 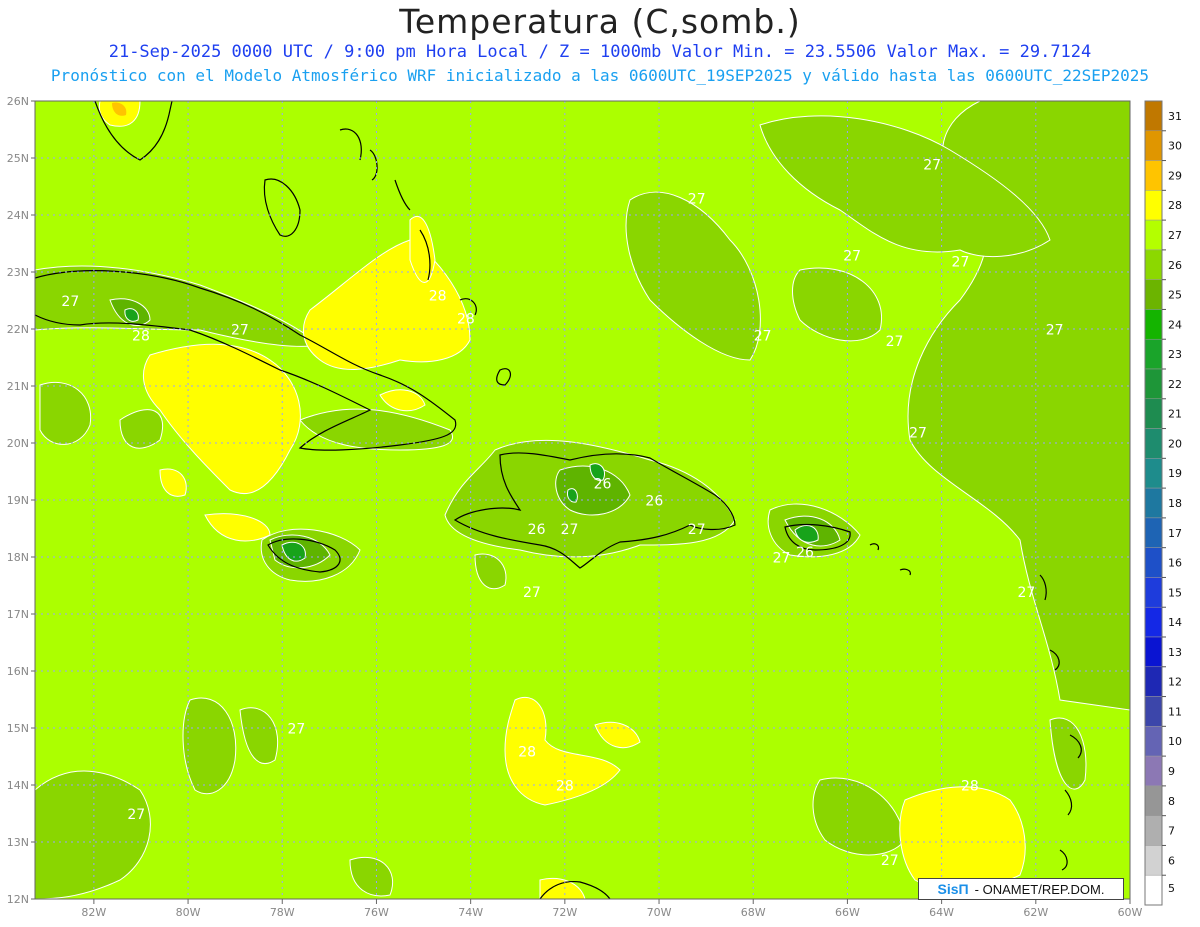 What do you see at coordinates (753, 912) in the screenshot?
I see `lon-tick-label: 68W` at bounding box center [753, 912].